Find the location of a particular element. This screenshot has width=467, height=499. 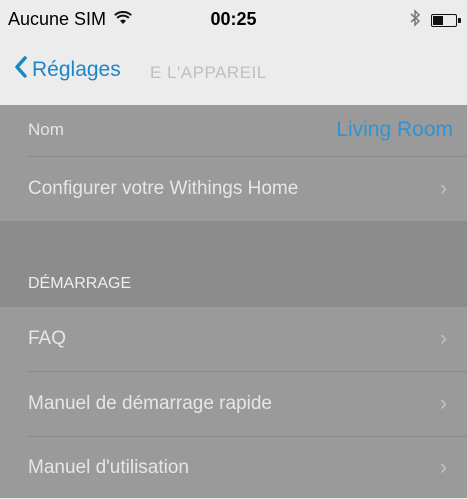

device-name-value: Living Room is located at coordinates (394, 129).